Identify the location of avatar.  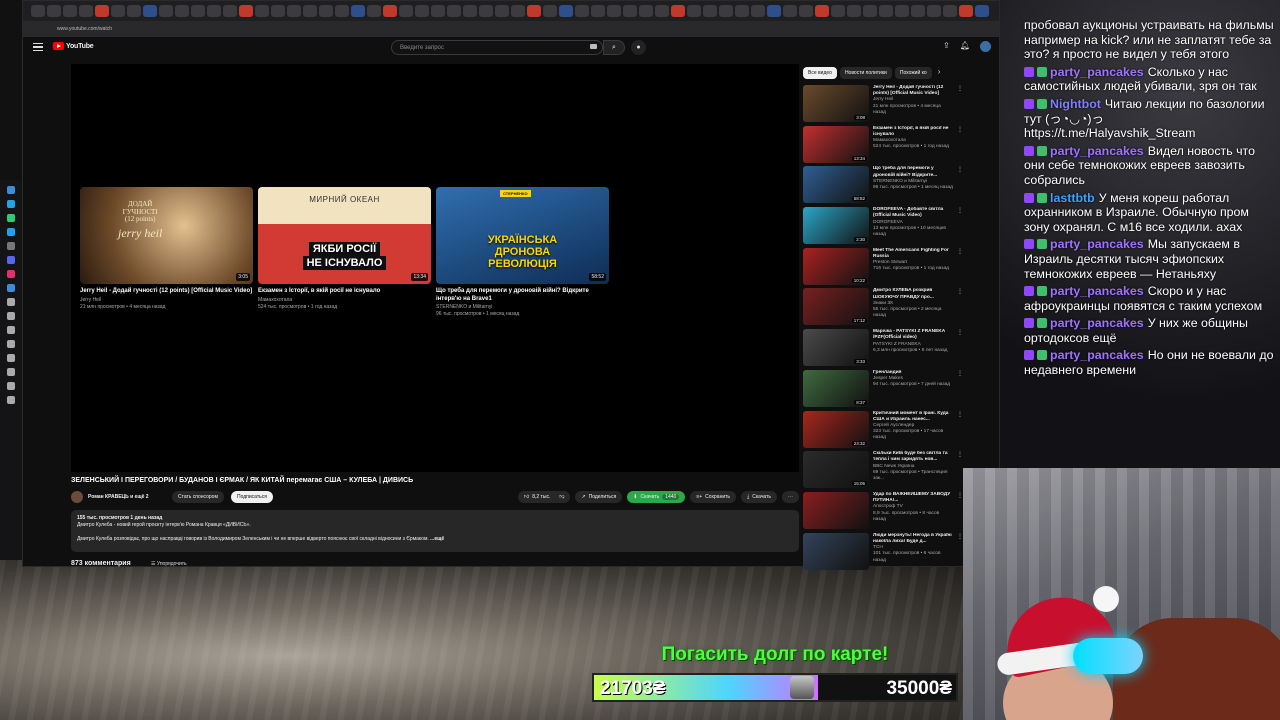
(985, 46).